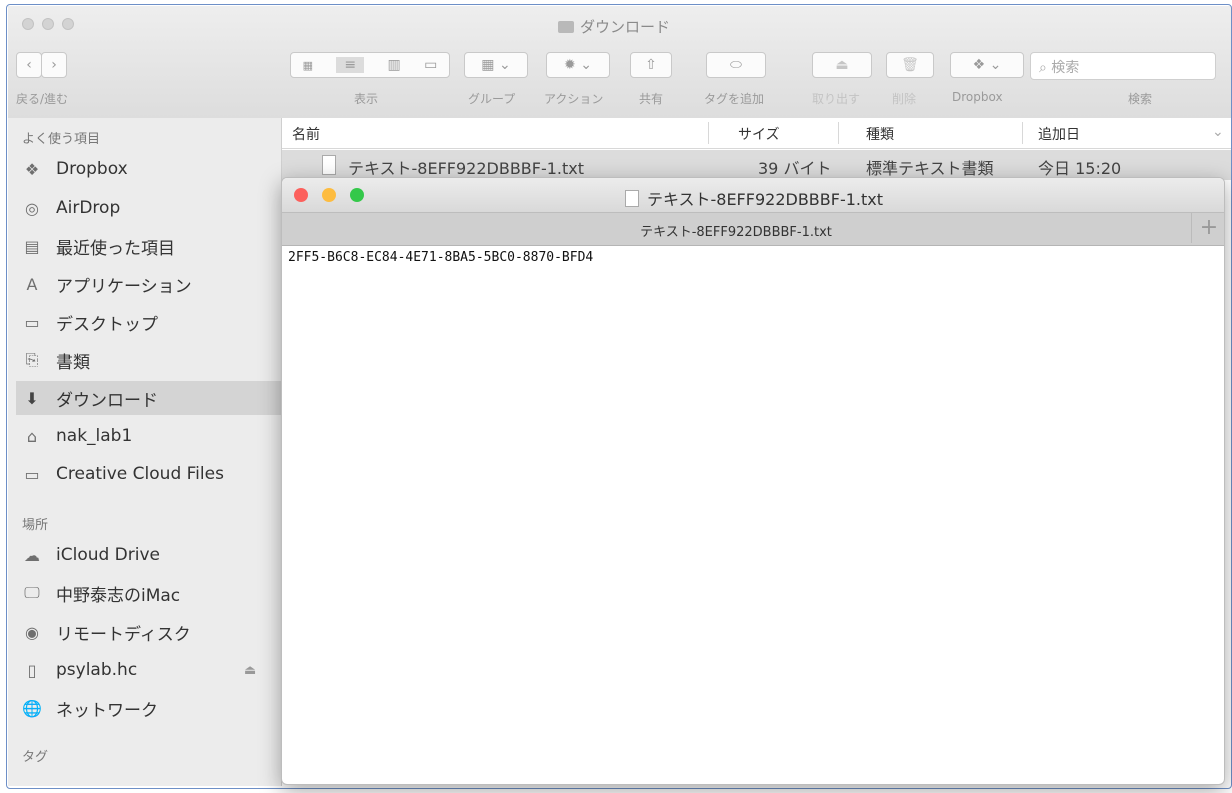 Image resolution: width=1232 pixels, height=793 pixels. I want to click on sidebar-item-network: 🌐 ネットワーク, so click(151, 708).